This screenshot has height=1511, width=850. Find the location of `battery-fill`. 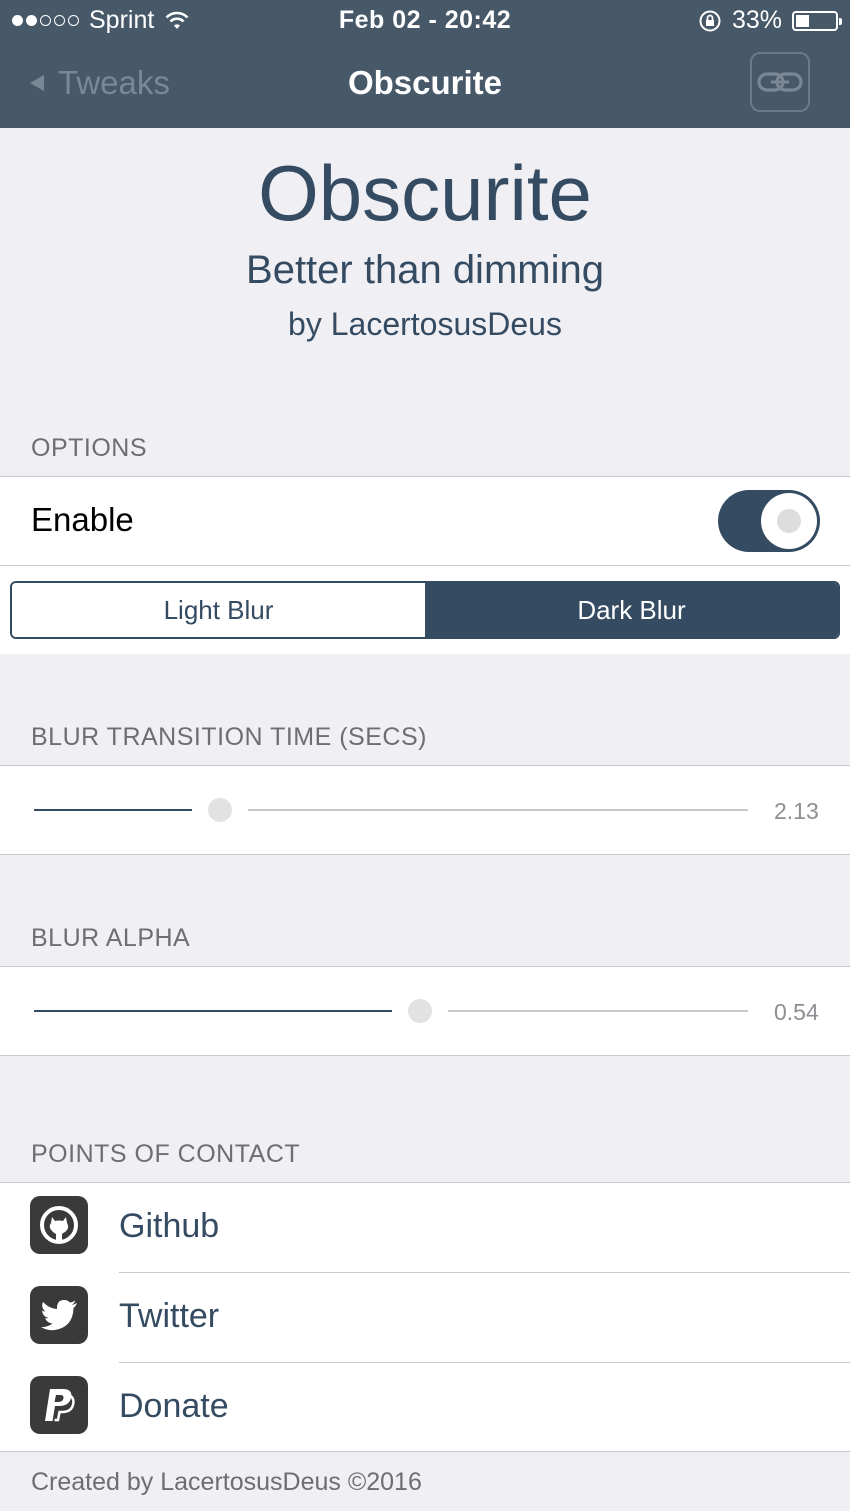

battery-fill is located at coordinates (802, 20).